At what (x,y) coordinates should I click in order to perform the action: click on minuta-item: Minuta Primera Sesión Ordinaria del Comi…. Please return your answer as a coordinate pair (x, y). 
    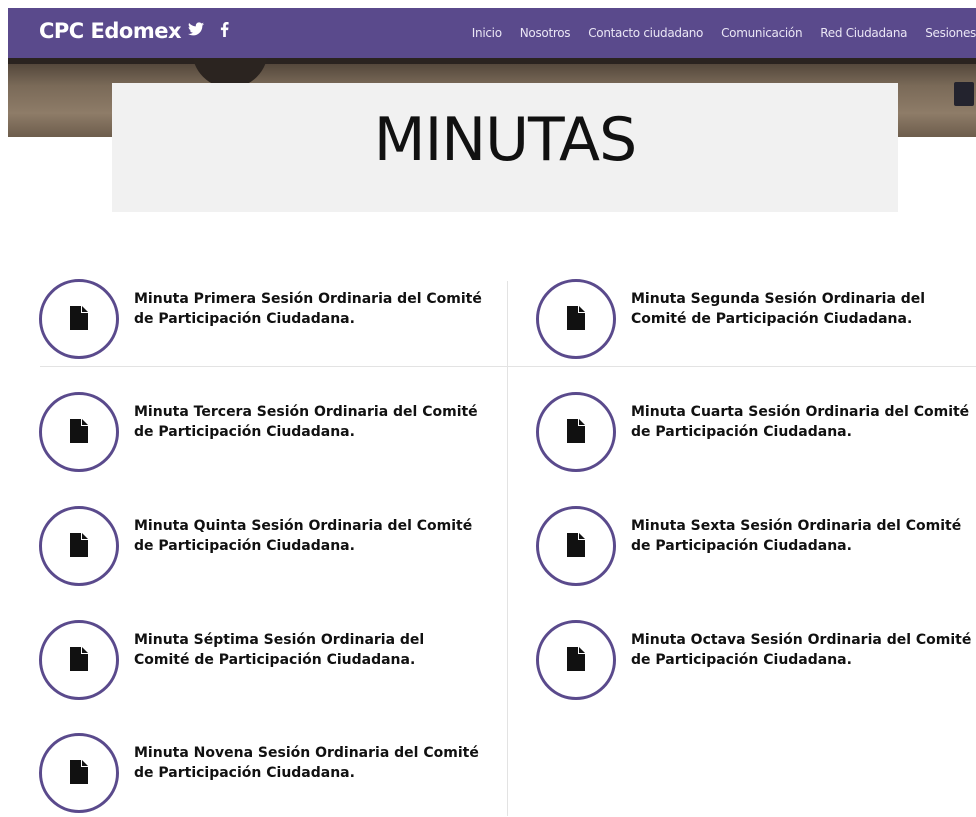
    Looking at the image, I should click on (260, 321).